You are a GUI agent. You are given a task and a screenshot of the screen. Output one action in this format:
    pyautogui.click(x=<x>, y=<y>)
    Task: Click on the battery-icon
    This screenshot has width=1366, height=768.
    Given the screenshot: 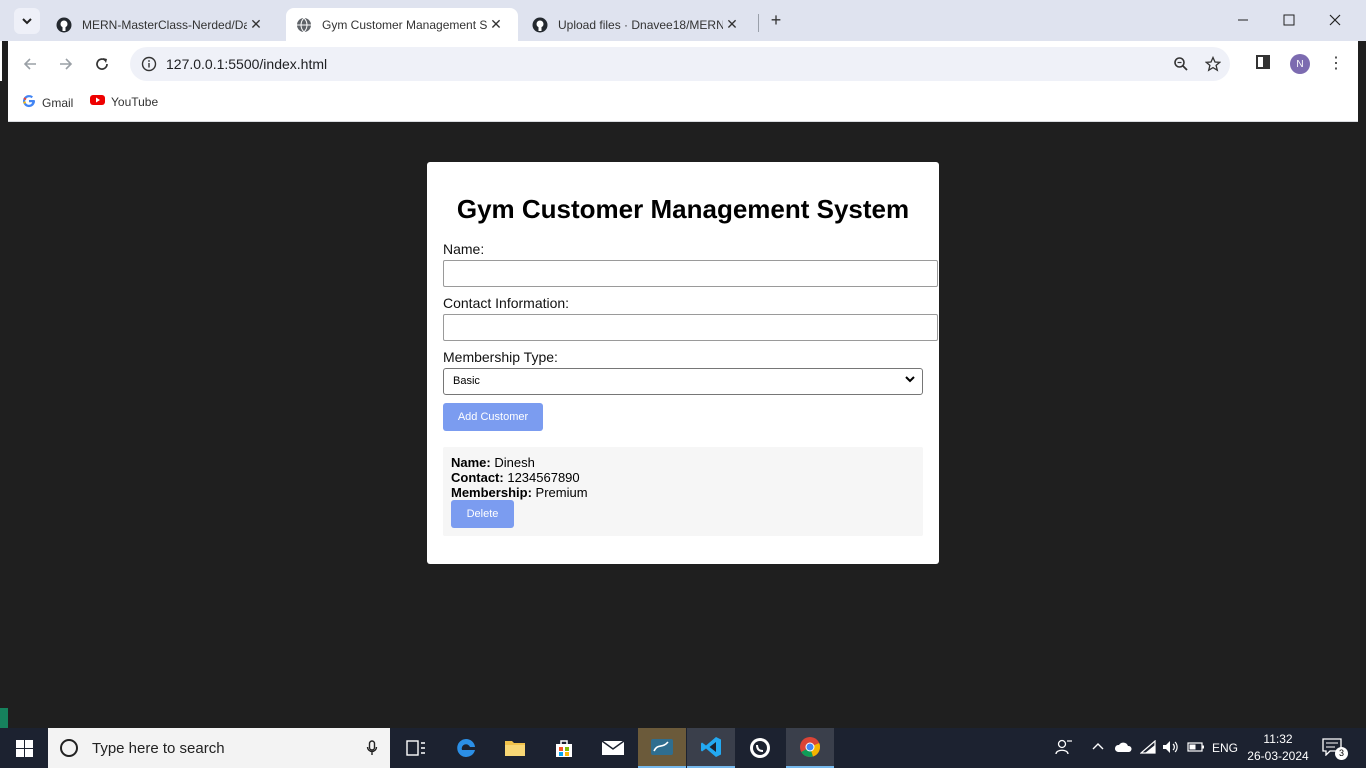 What is the action you would take?
    pyautogui.click(x=1196, y=748)
    